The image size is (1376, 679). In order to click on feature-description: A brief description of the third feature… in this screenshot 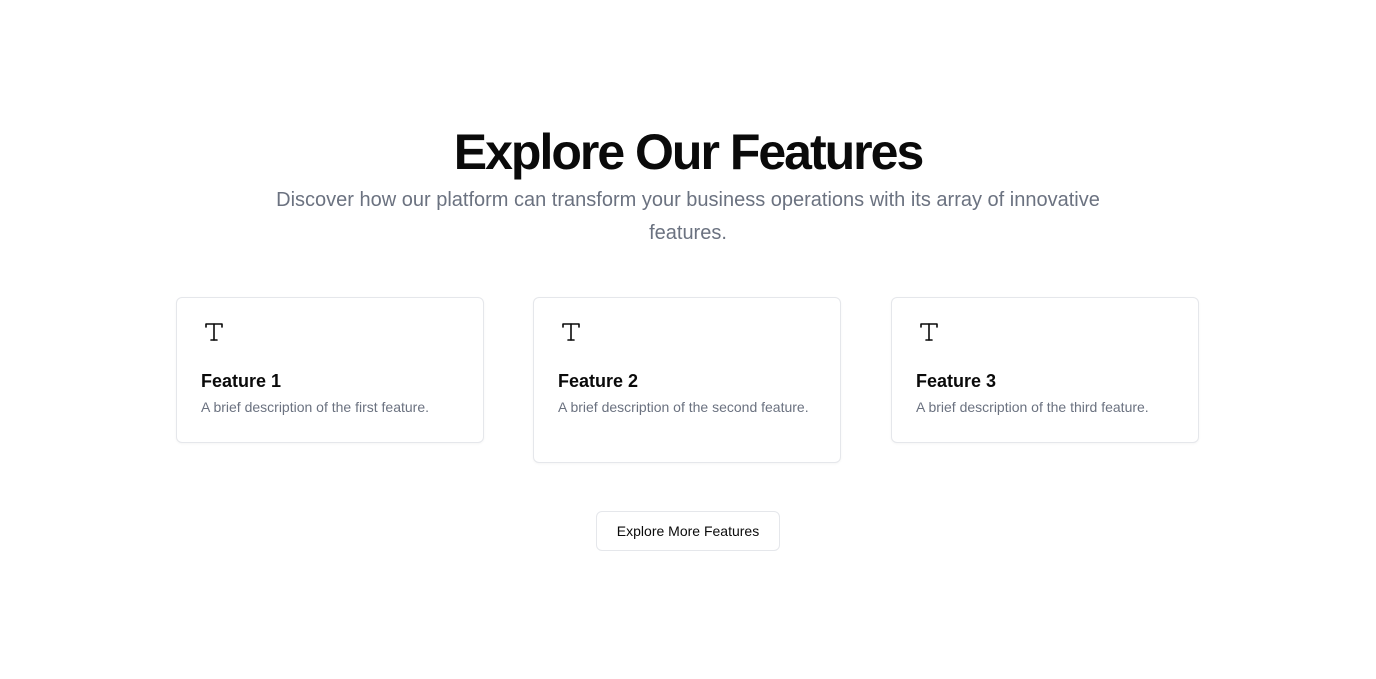, I will do `click(1032, 407)`.